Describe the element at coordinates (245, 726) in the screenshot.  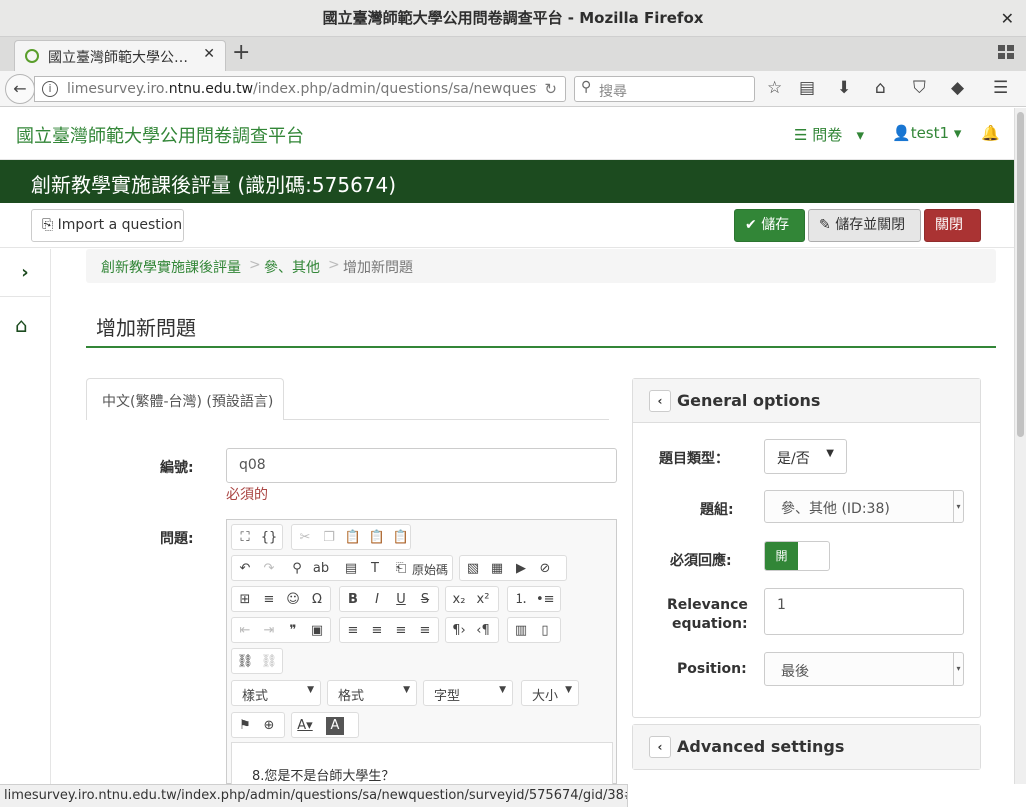
I see `flag-icon: ⚑` at that location.